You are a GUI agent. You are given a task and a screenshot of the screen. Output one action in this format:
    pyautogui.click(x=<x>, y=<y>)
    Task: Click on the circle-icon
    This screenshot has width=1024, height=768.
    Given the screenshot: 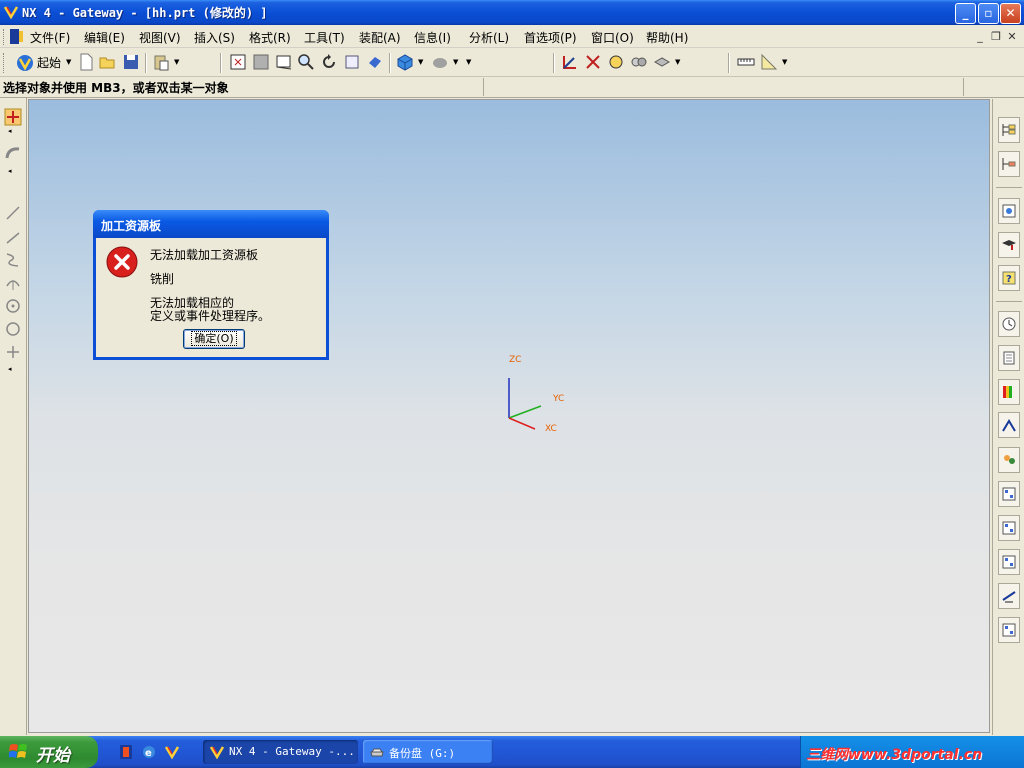 What is the action you would take?
    pyautogui.click(x=13, y=329)
    